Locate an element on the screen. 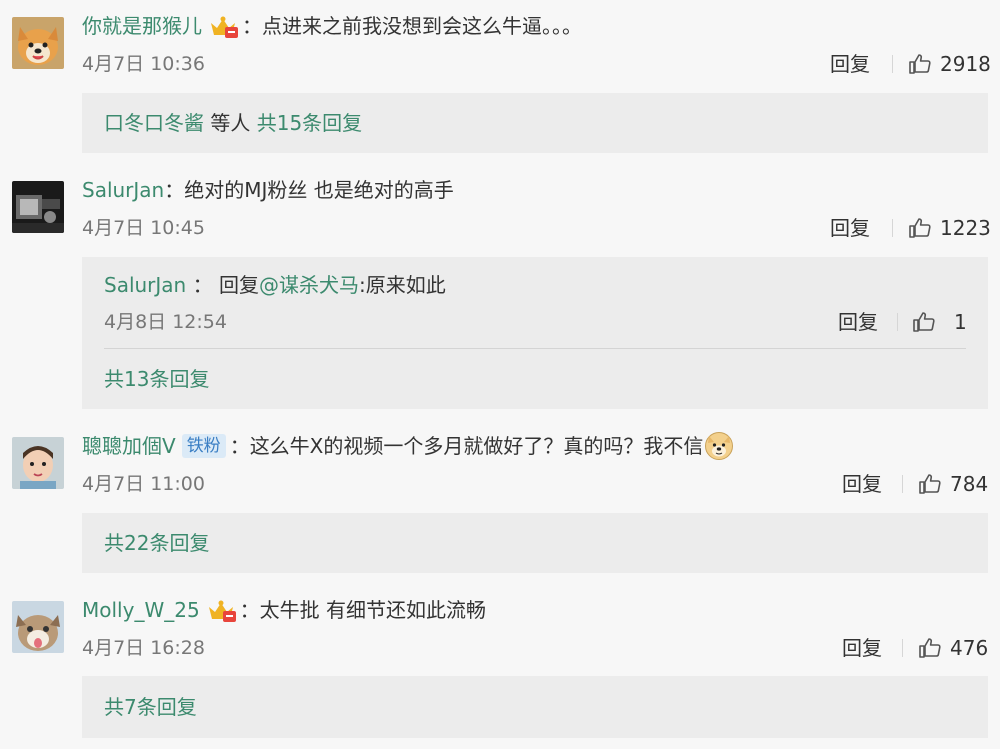 This screenshot has width=1000, height=749. comment-time: 4月7日 16:28 is located at coordinates (143, 648).